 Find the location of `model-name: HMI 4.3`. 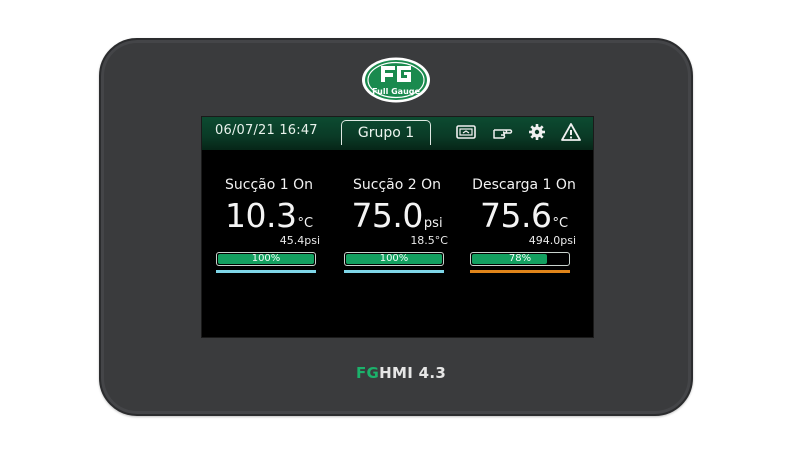

model-name: HMI 4.3 is located at coordinates (413, 373).